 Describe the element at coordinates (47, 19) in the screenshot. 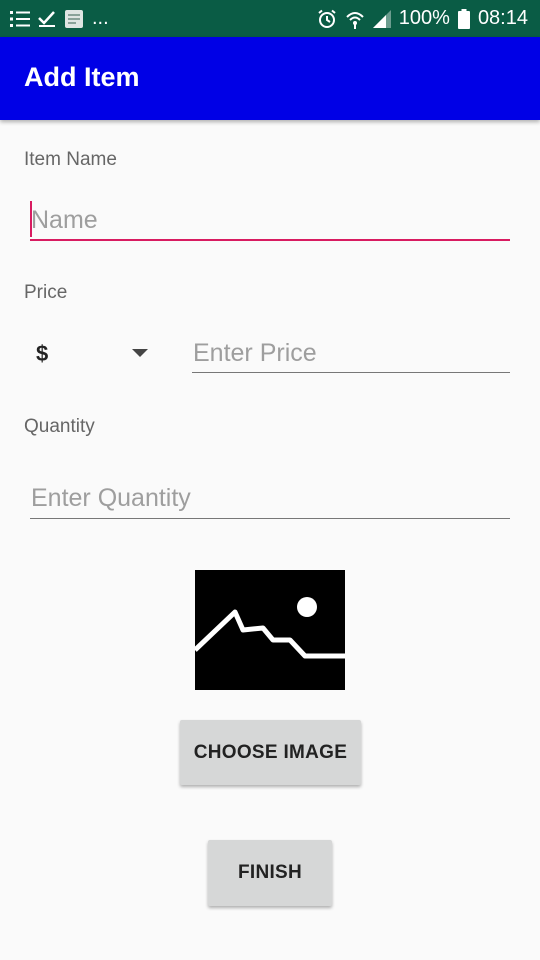

I see `check-icon` at that location.